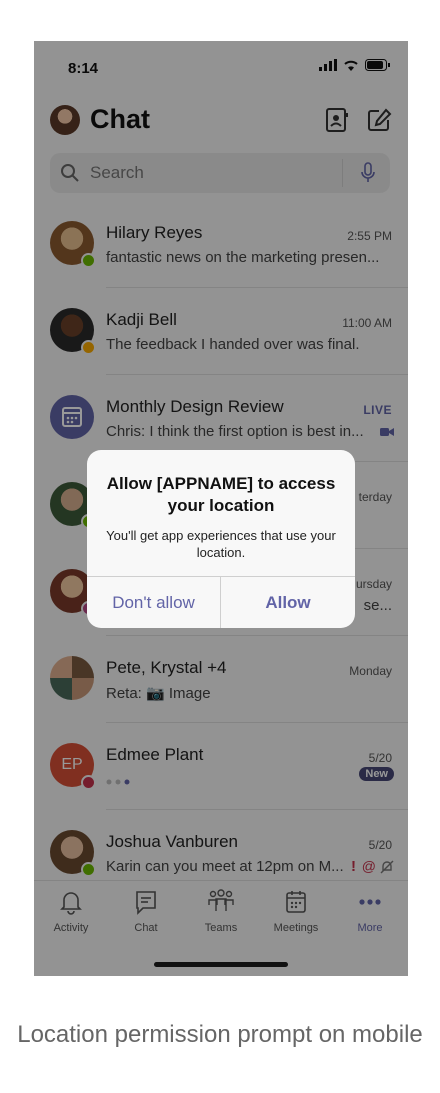  Describe the element at coordinates (221, 964) in the screenshot. I see `home-indicator` at that location.